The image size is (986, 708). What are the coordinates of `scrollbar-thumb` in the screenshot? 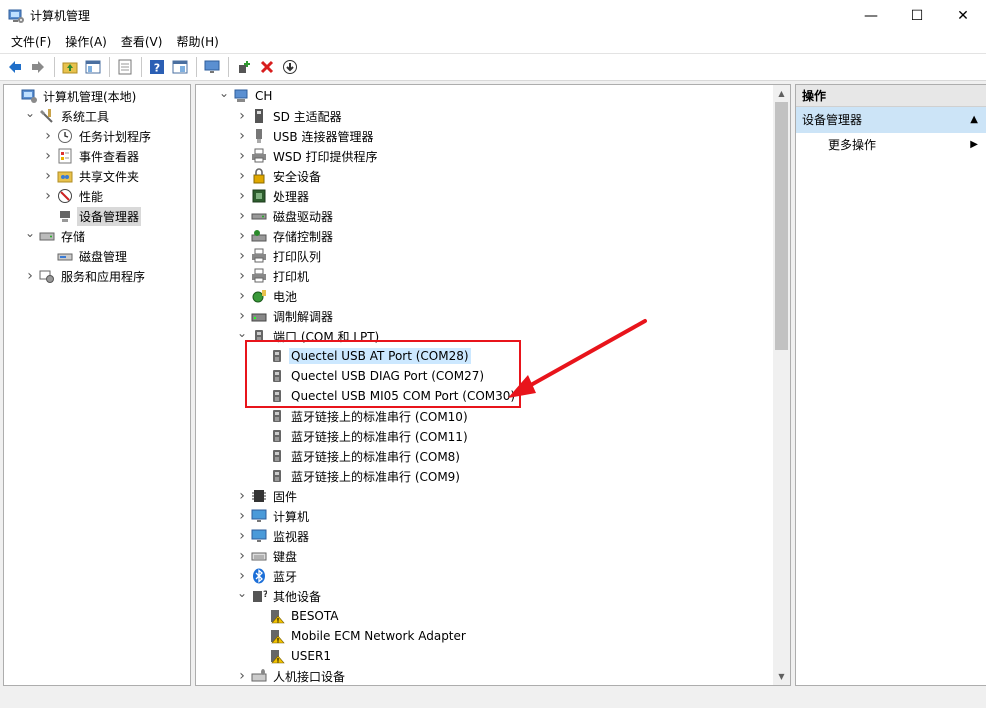 It's located at (781, 226).